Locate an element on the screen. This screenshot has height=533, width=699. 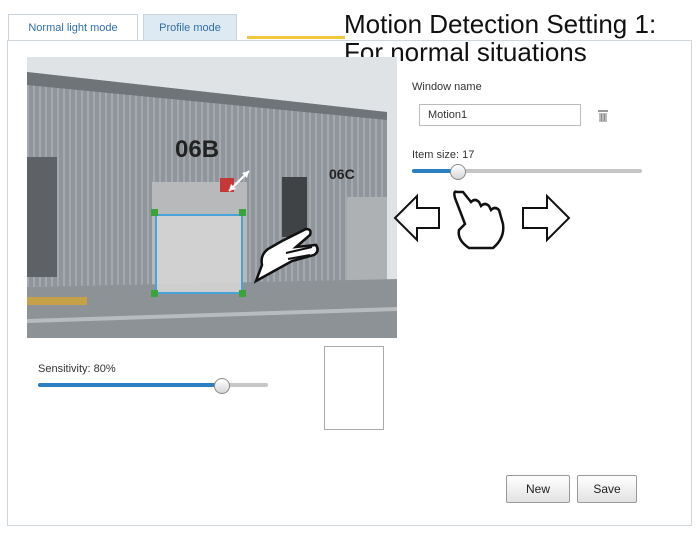
sensitivity-slider is located at coordinates (153, 386).